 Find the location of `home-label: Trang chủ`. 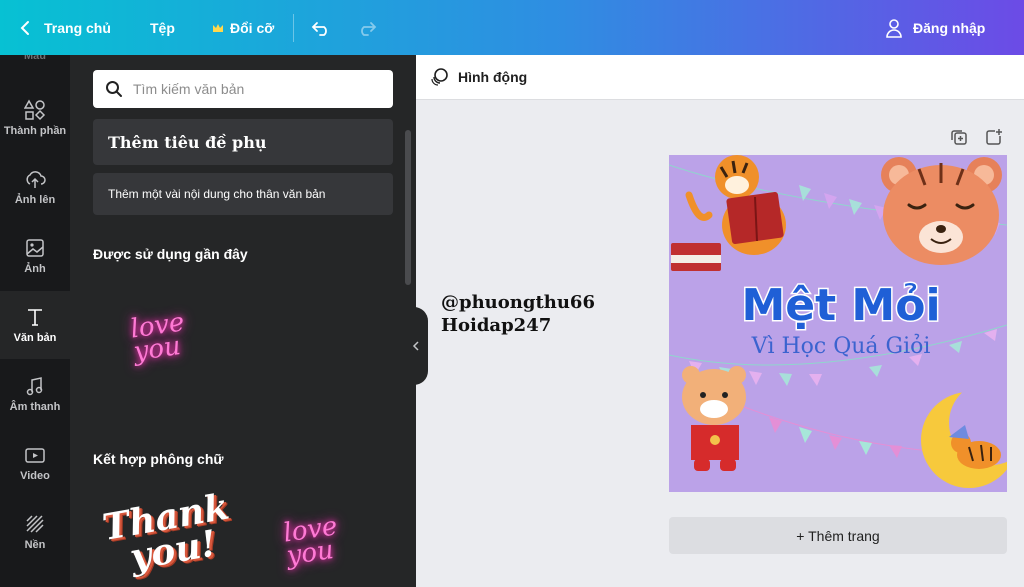

home-label: Trang chủ is located at coordinates (77, 27).